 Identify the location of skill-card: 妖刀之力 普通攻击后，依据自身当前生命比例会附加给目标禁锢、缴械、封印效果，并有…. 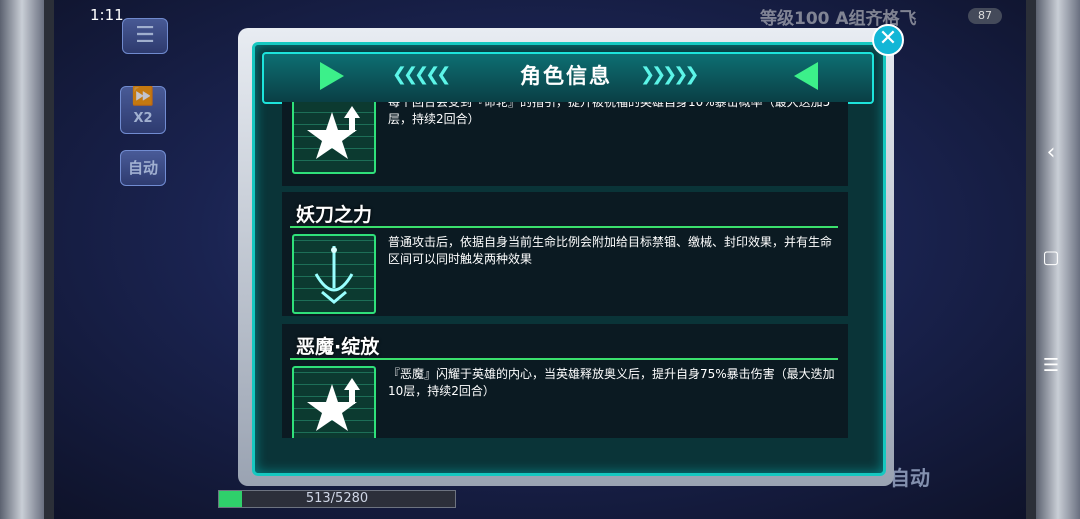
(565, 254).